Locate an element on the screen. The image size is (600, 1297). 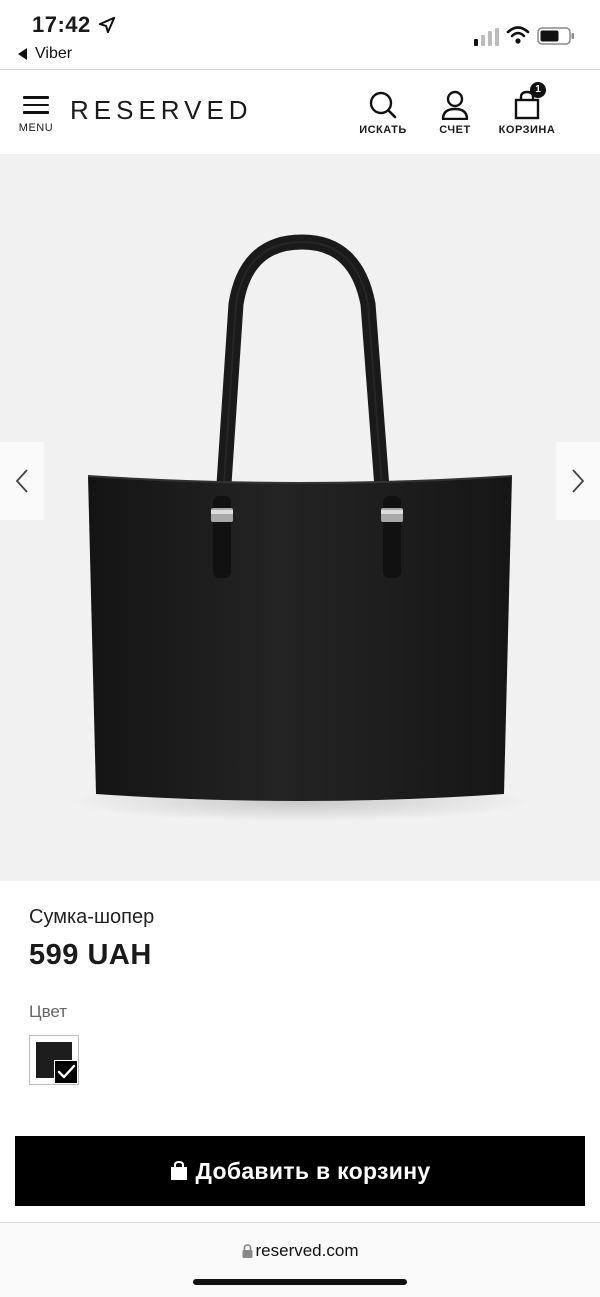
product-price: 599 UAH is located at coordinates (90, 955).